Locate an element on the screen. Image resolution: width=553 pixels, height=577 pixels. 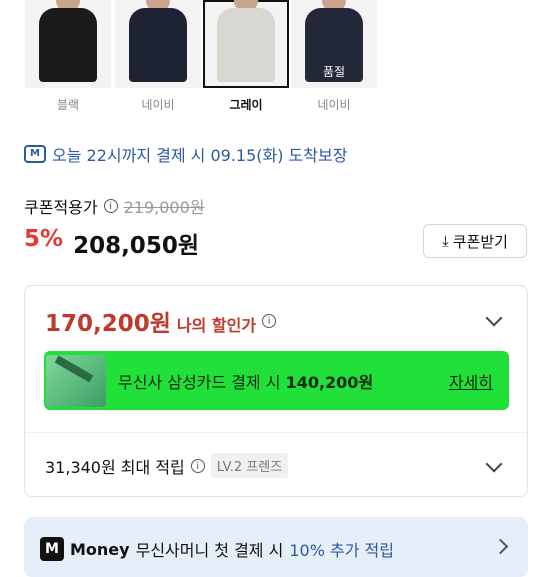
get-coupon-button: ⤓ 쿠폰받기 is located at coordinates (475, 241).